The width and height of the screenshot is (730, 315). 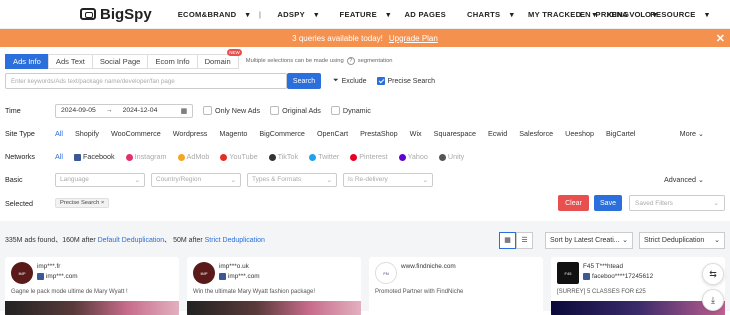 I want to click on only-new-ads-checkbox: Only New Ads, so click(x=231, y=110).